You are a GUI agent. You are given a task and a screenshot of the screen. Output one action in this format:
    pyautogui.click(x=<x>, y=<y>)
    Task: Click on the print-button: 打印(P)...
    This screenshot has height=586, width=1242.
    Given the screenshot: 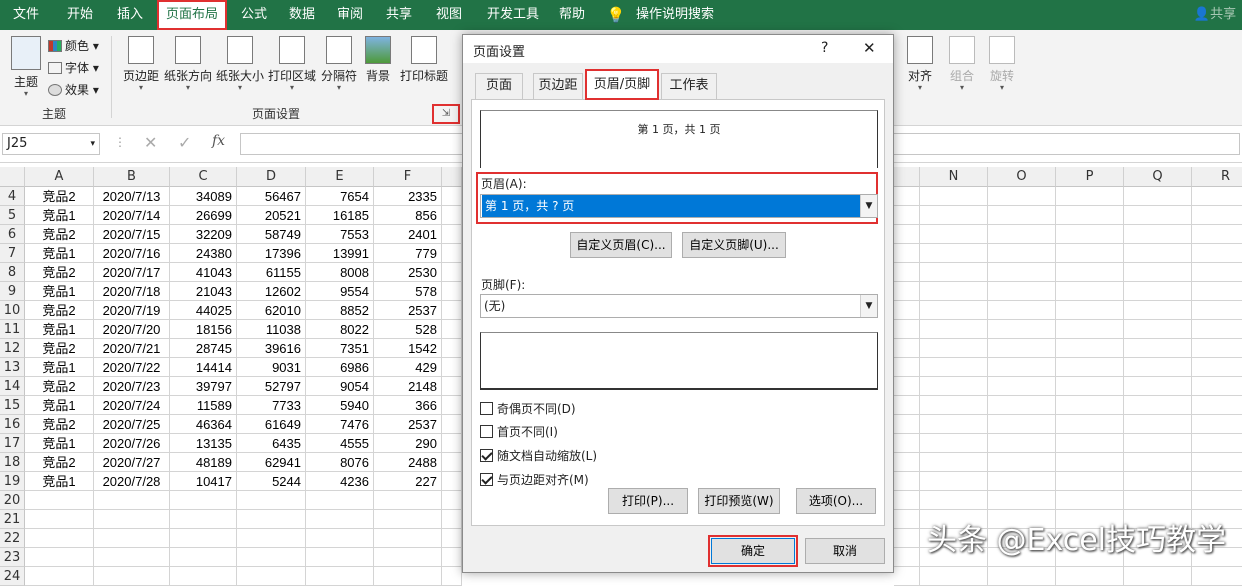 What is the action you would take?
    pyautogui.click(x=648, y=501)
    